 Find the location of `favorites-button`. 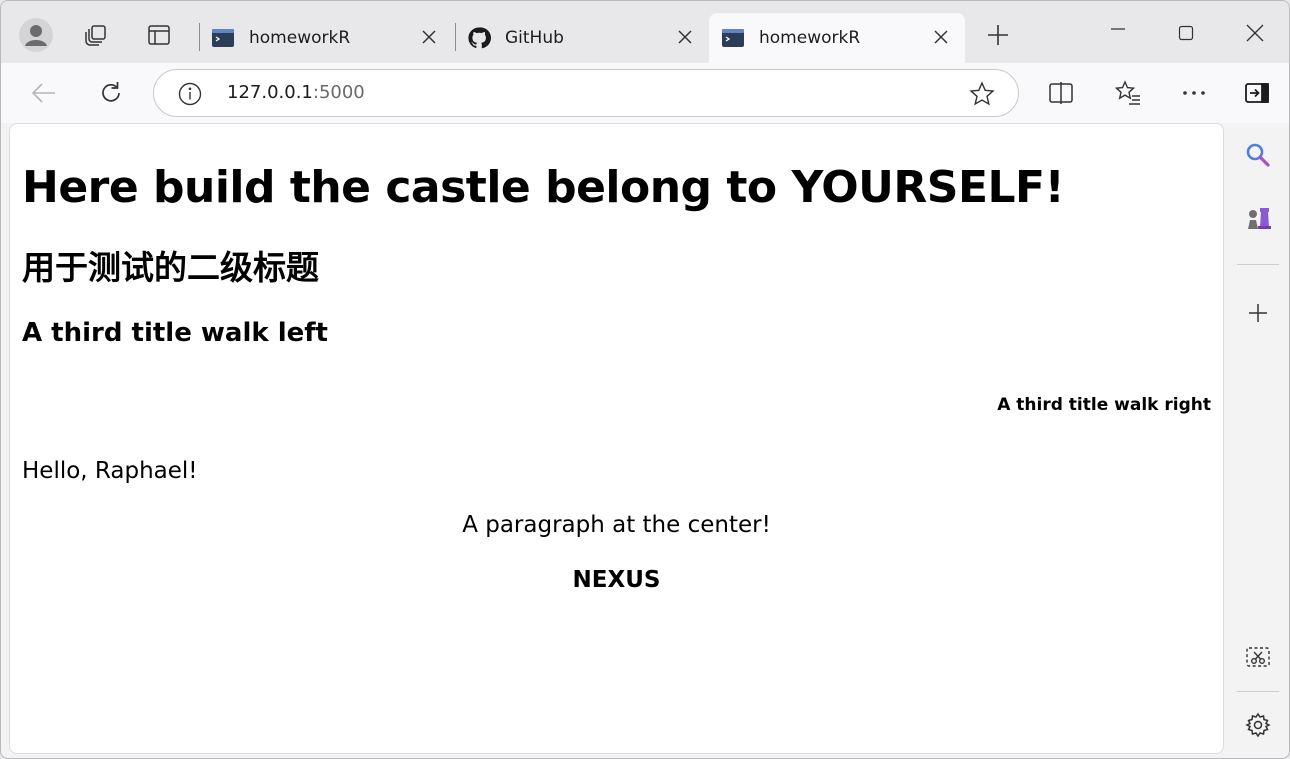

favorites-button is located at coordinates (1128, 93).